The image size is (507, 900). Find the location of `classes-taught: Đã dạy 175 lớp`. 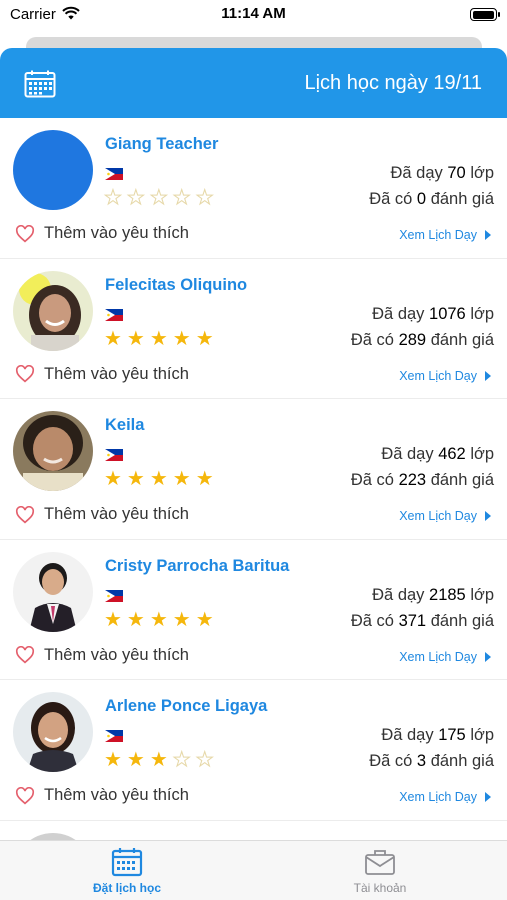

classes-taught: Đã dạy 175 lớp is located at coordinates (437, 735).